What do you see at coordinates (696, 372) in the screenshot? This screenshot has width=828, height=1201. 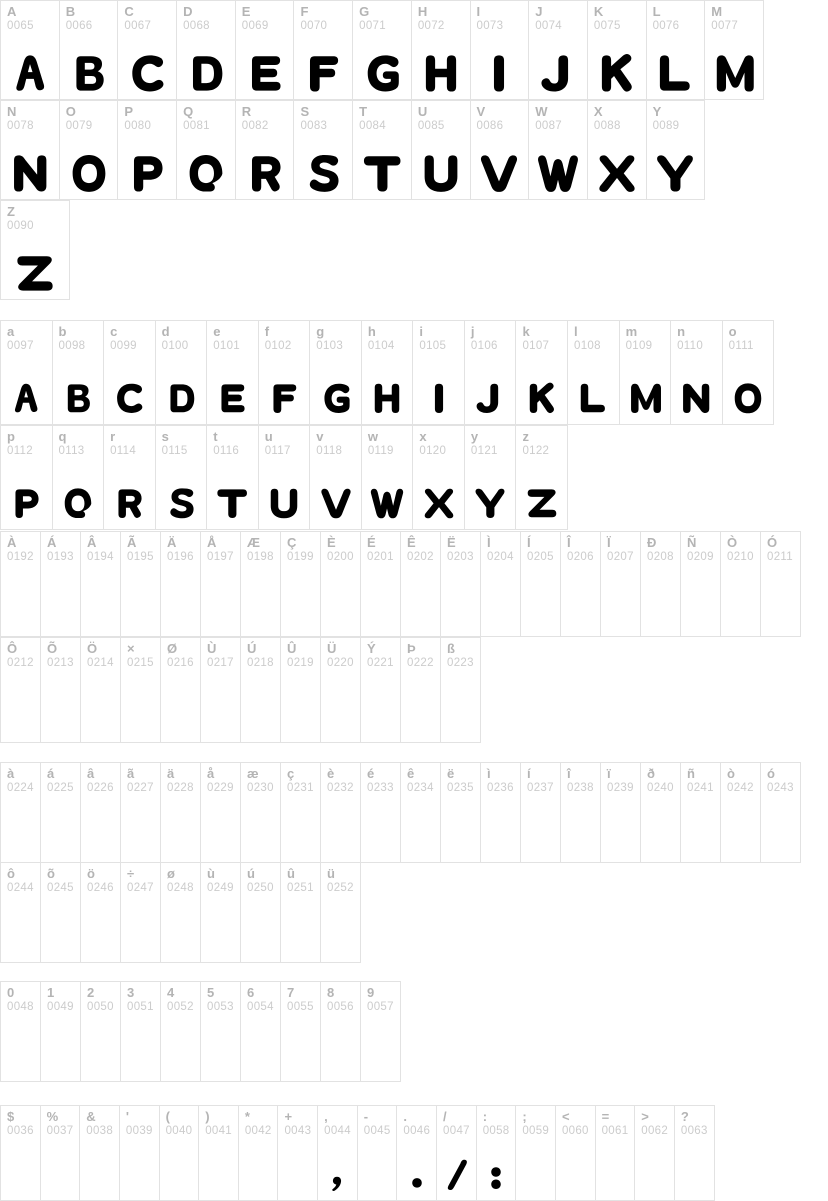 I see `character-cell: n 0110` at bounding box center [696, 372].